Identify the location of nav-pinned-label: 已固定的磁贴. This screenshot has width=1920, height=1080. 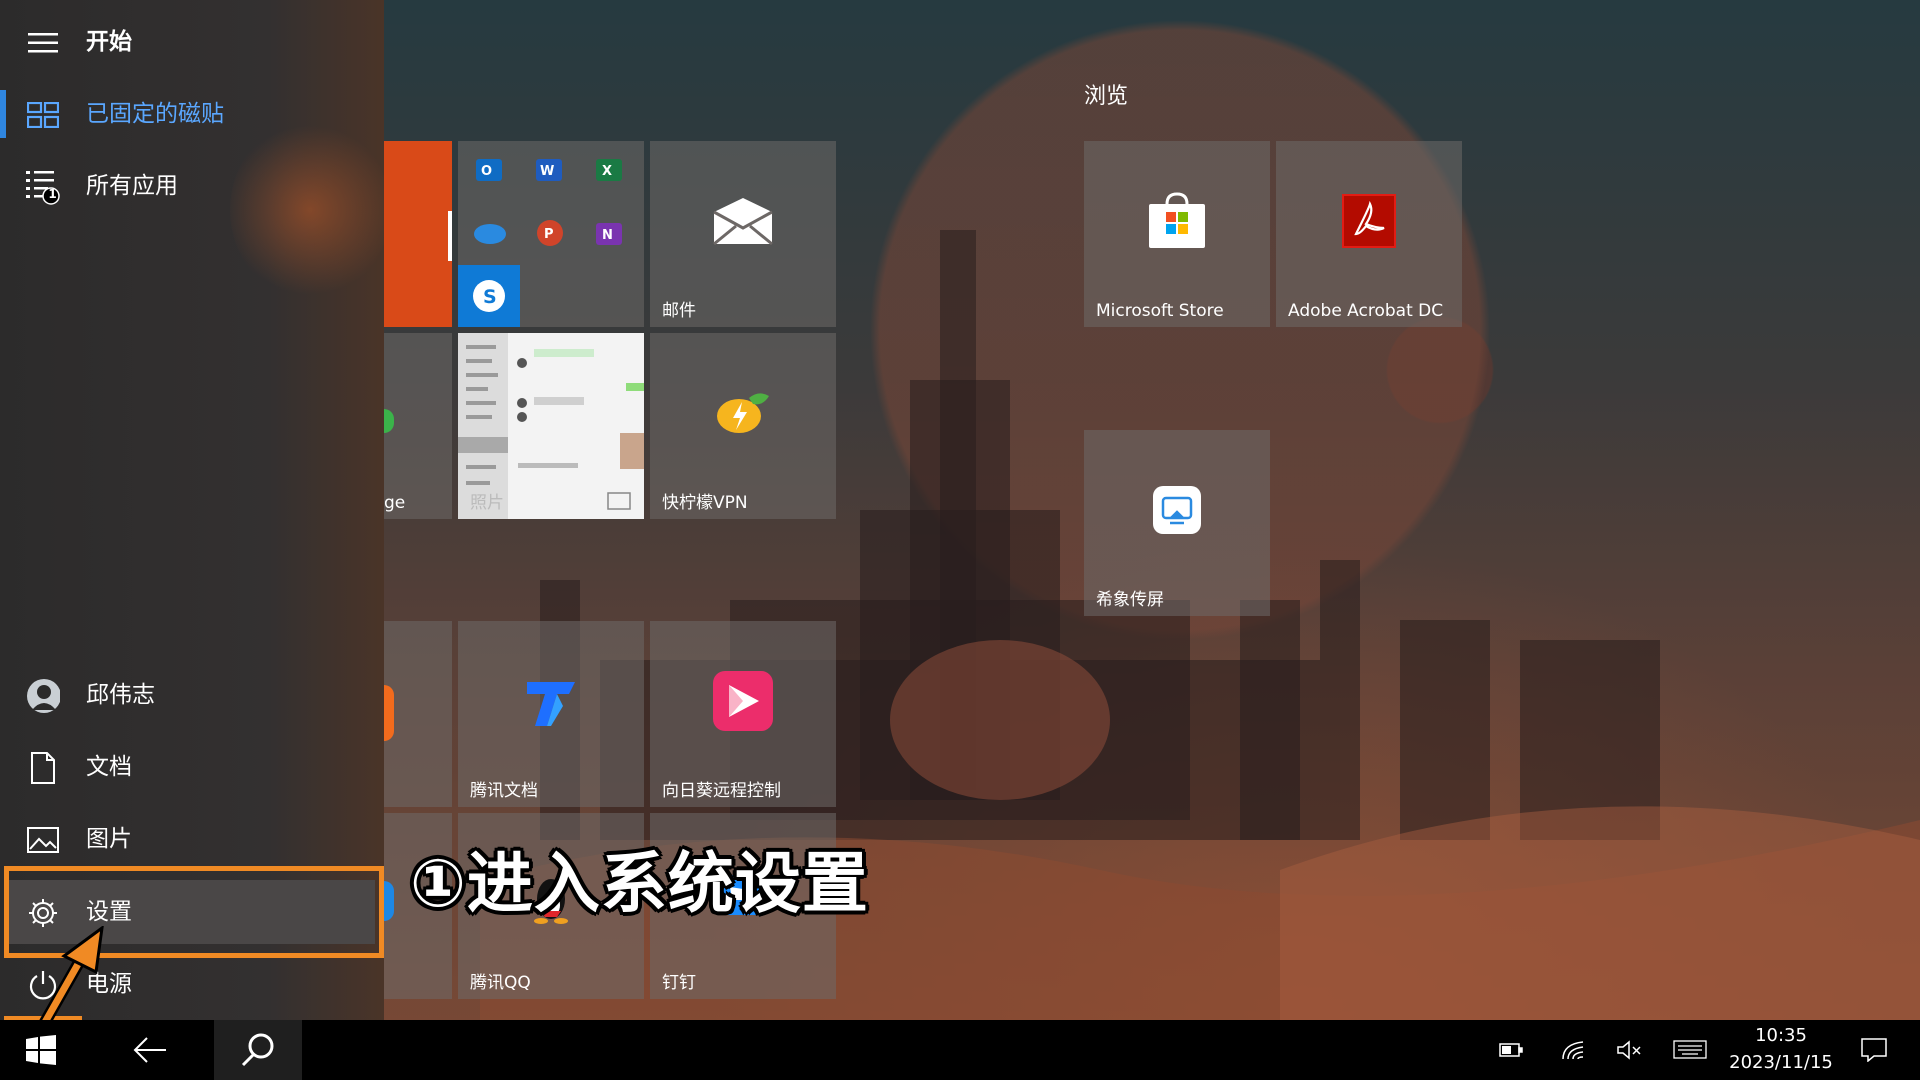
(155, 114).